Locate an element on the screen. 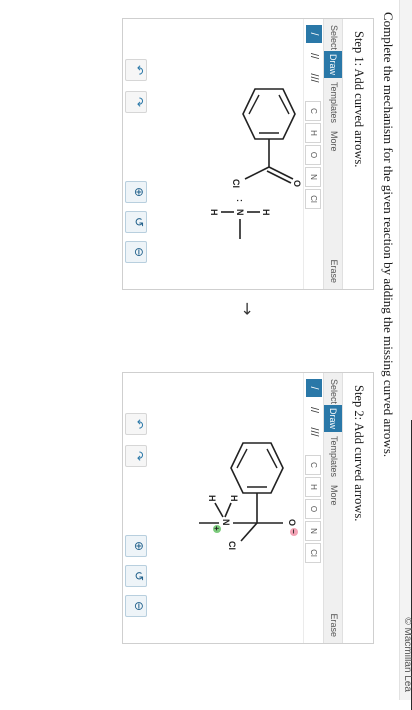 The image size is (412, 710). molecule-canvas: O − Cl N + H H is located at coordinates (218, 518).